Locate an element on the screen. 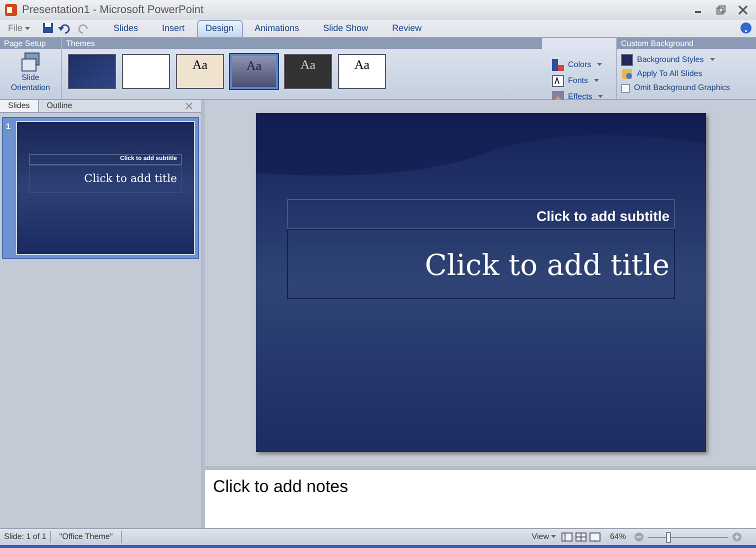 The height and width of the screenshot is (548, 756). ribbon-tab: Animations is located at coordinates (277, 28).